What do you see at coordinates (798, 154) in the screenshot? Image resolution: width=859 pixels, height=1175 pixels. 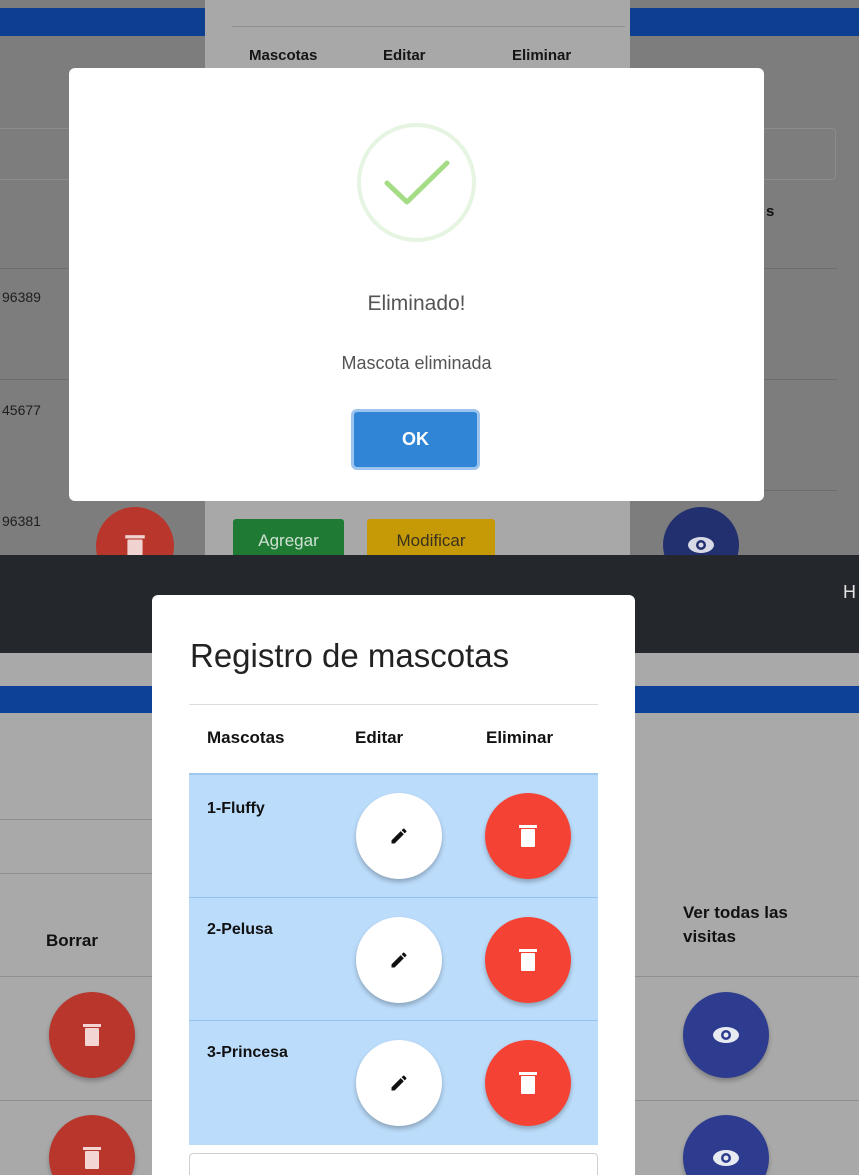 I see `filter-input` at bounding box center [798, 154].